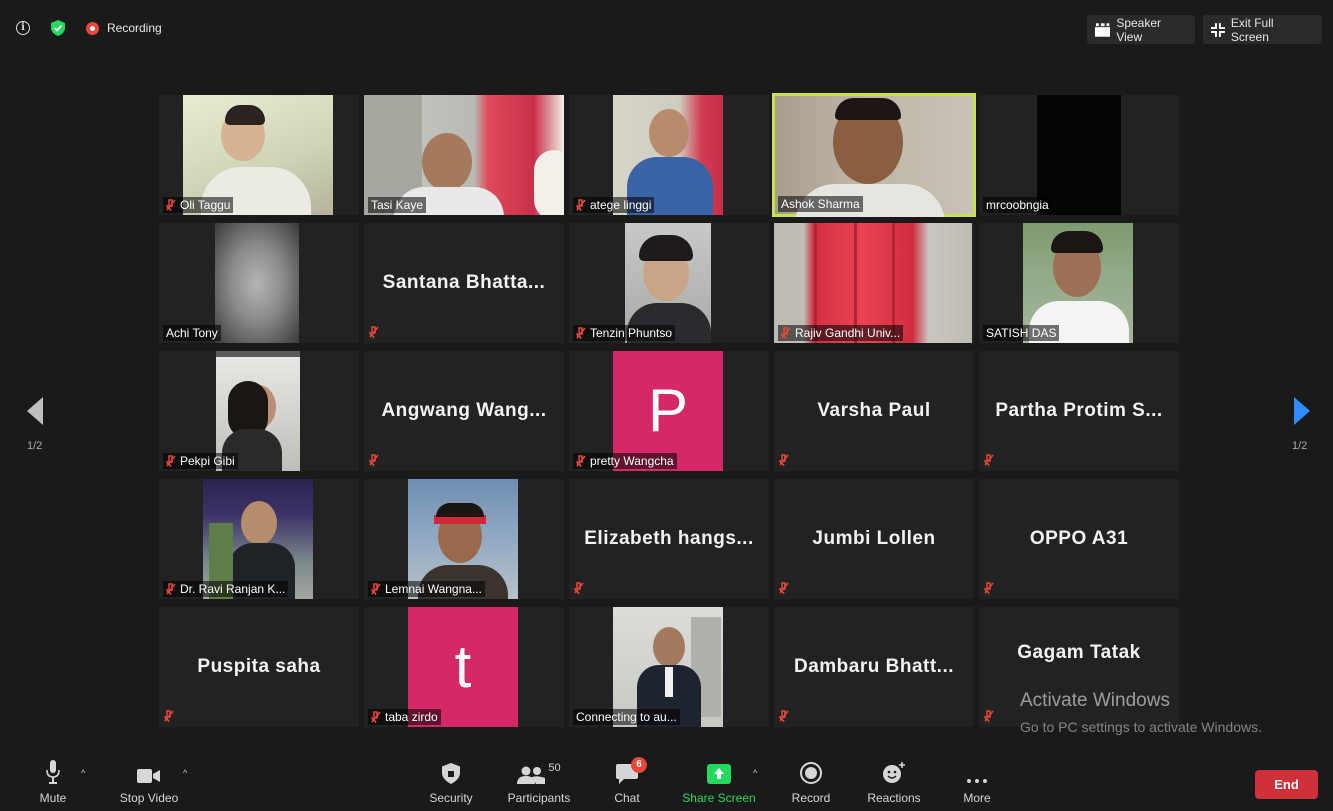 Image resolution: width=1333 pixels, height=811 pixels. I want to click on record-button: Record, so click(811, 780).